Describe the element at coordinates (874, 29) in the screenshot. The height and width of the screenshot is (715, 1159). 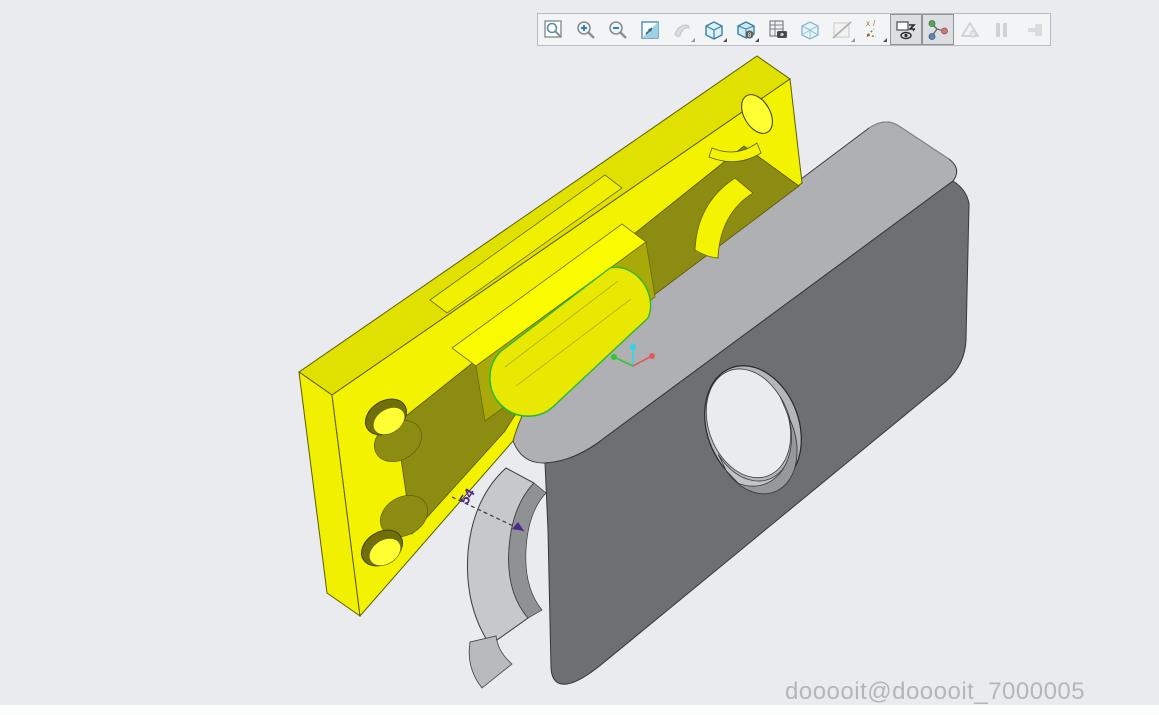
I see `datum-display-button: x /` at that location.